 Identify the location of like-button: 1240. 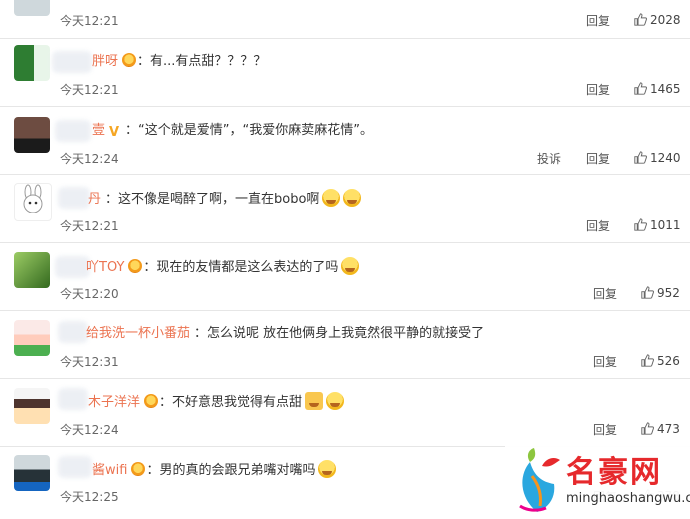
(657, 158).